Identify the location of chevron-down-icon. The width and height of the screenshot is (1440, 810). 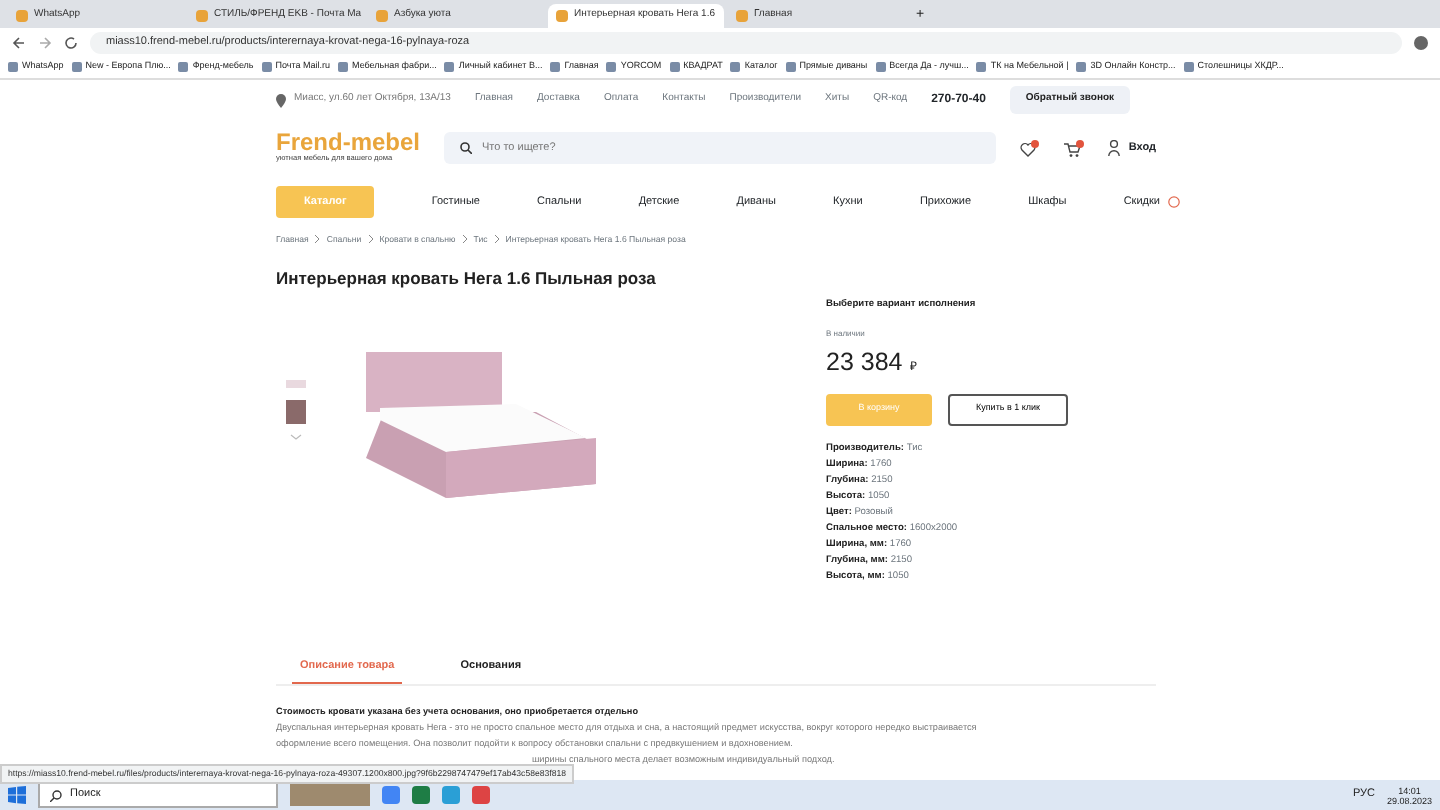
(296, 436).